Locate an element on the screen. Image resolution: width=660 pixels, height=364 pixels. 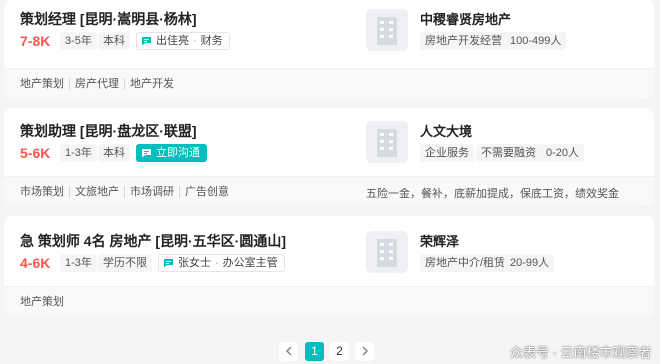
skill-tags: 地产策划 房产代理 地产开发 is located at coordinates (99, 83).